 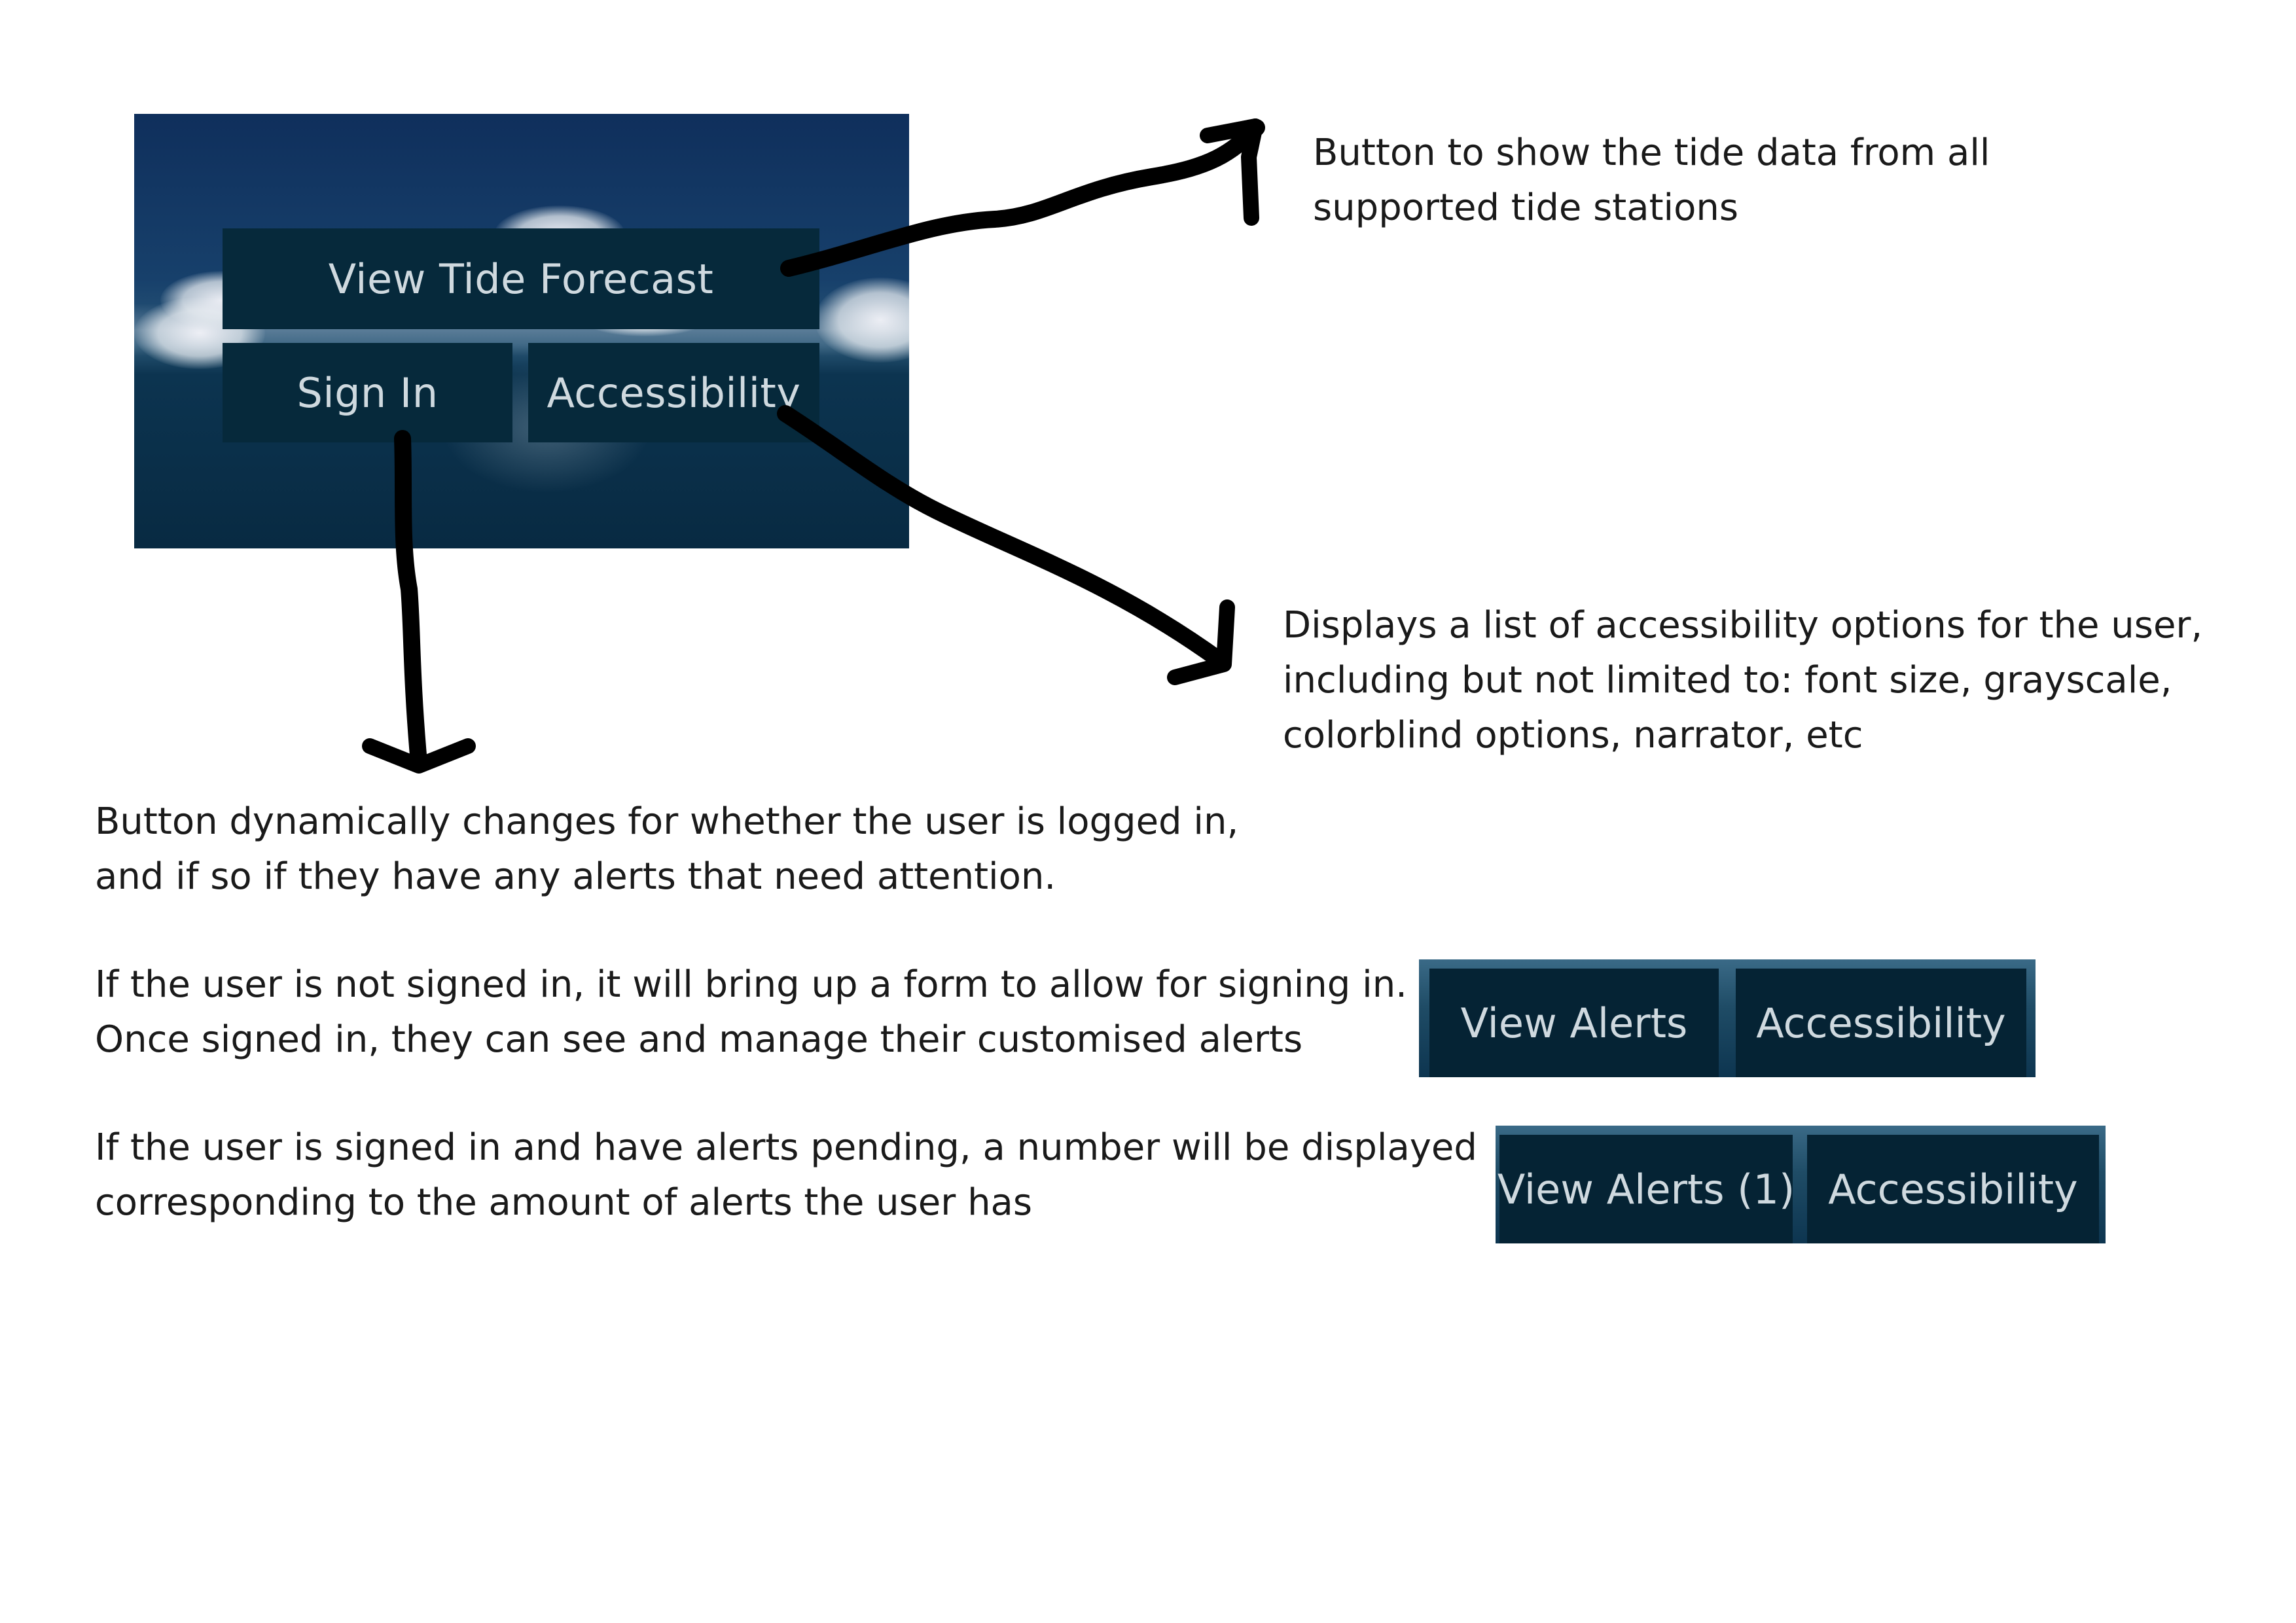 What do you see at coordinates (521, 278) in the screenshot?
I see `view-tide-forecast-button: View Tide Forecast` at bounding box center [521, 278].